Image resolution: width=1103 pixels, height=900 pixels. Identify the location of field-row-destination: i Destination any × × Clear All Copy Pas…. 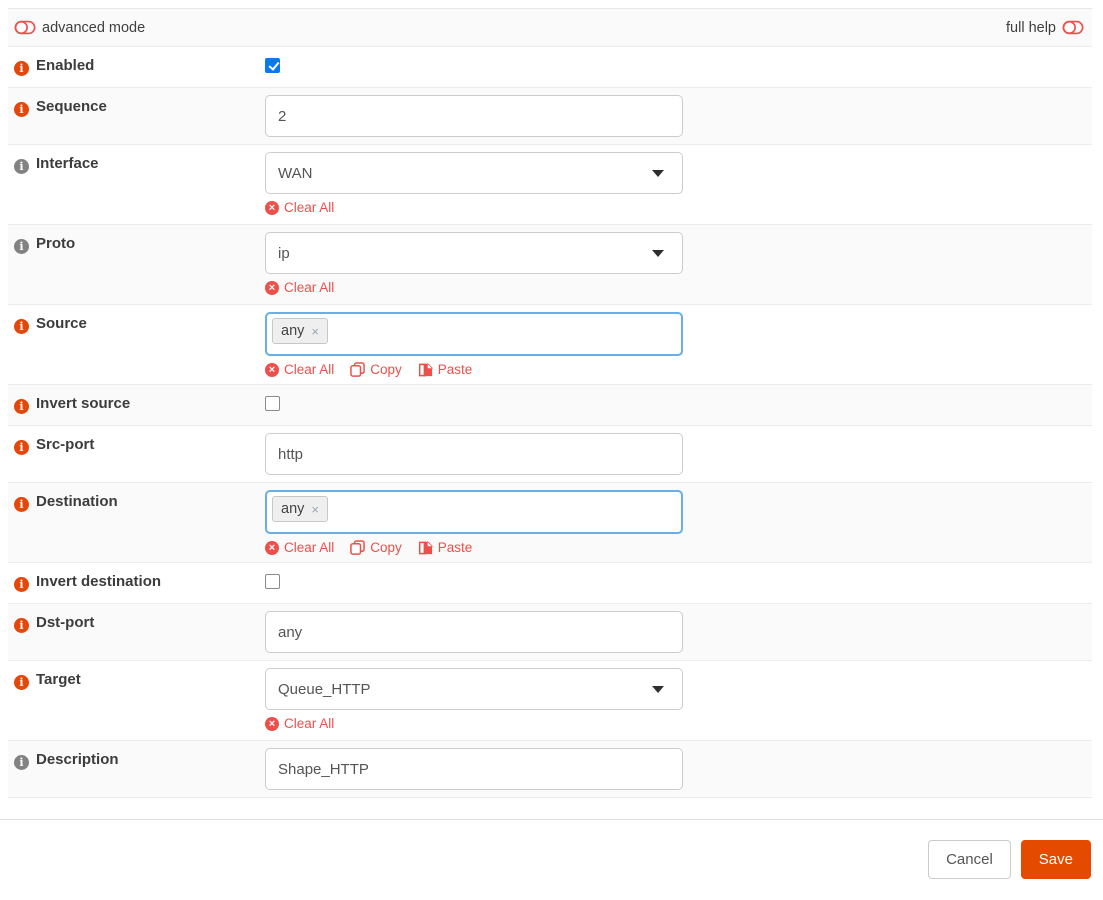
(550, 523).